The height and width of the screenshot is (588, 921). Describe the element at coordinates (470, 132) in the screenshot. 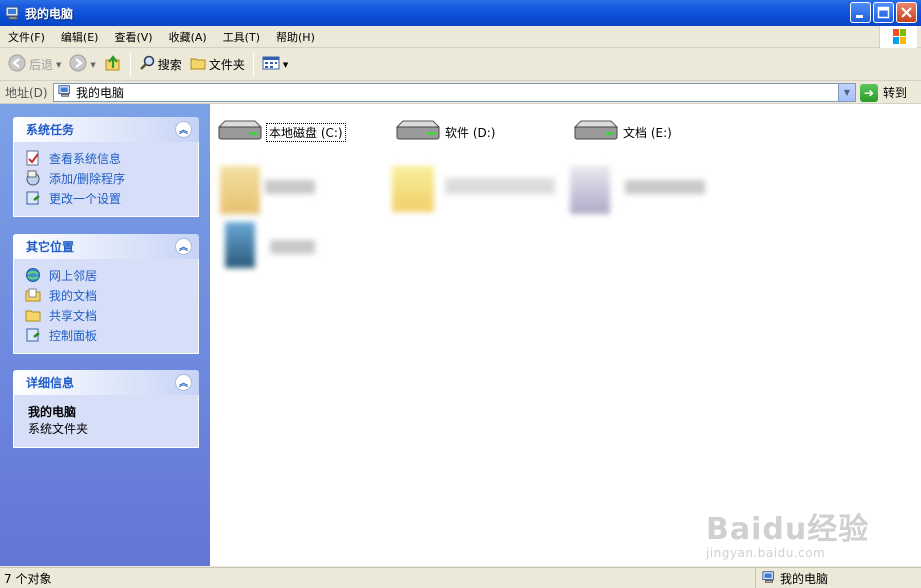

I see `drive-label: 软件 (D:)` at that location.